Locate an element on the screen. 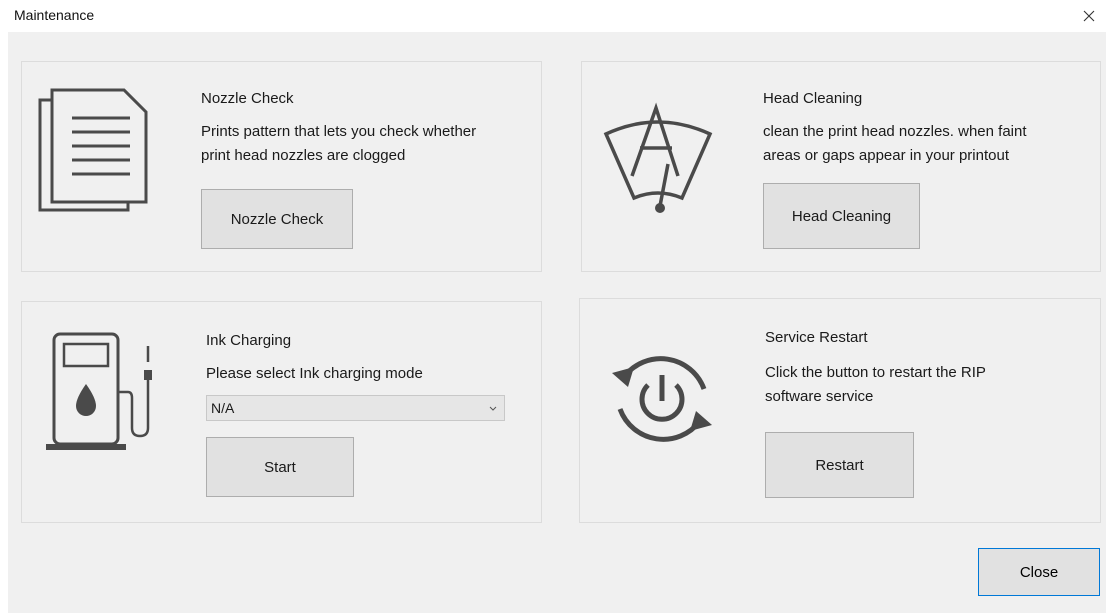 This screenshot has width=1106, height=613. head-cleaning-heading: Head Cleaning is located at coordinates (813, 98).